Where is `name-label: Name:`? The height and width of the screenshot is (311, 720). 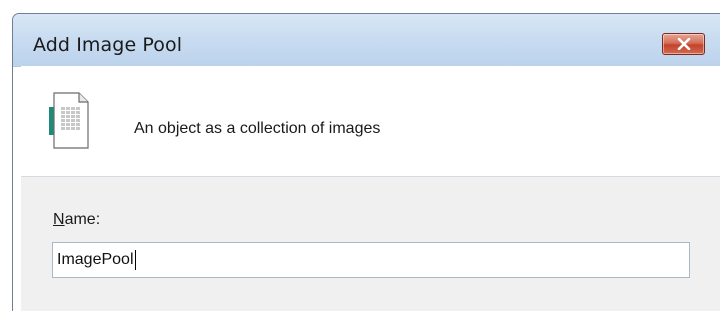
name-label: Name: is located at coordinates (76, 220).